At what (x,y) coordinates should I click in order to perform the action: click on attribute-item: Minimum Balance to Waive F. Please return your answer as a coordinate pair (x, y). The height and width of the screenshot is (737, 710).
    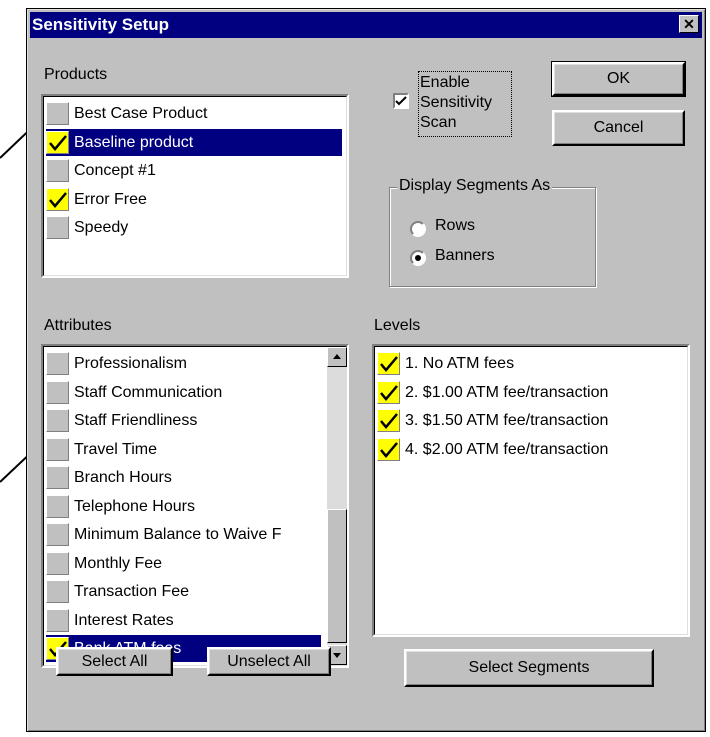
    Looking at the image, I should click on (183, 534).